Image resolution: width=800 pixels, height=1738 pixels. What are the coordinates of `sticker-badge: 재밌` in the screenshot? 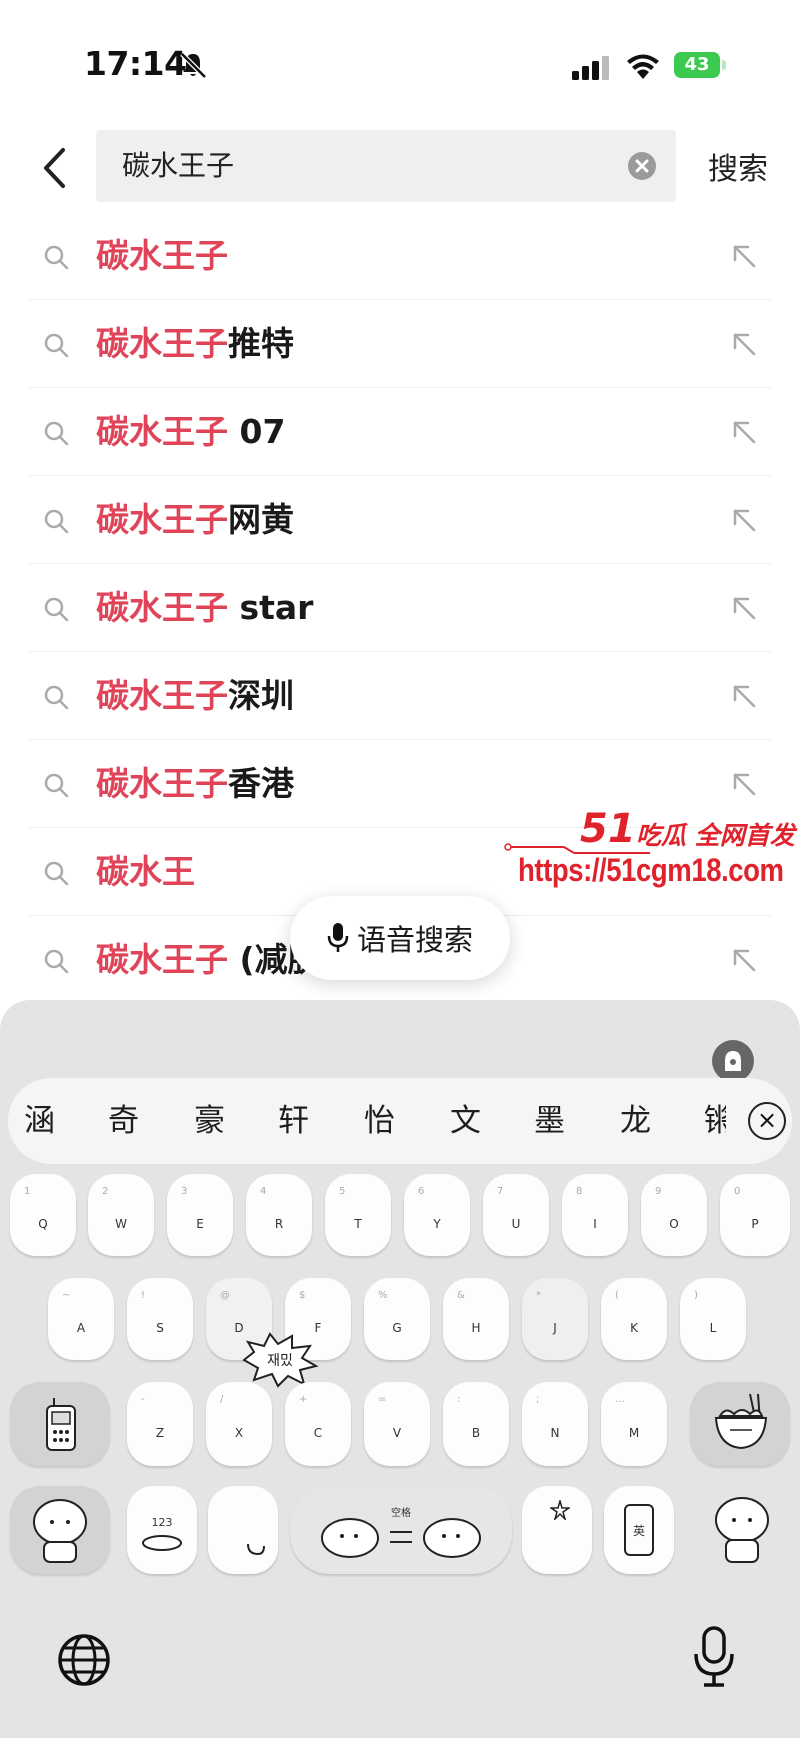 It's located at (280, 1360).